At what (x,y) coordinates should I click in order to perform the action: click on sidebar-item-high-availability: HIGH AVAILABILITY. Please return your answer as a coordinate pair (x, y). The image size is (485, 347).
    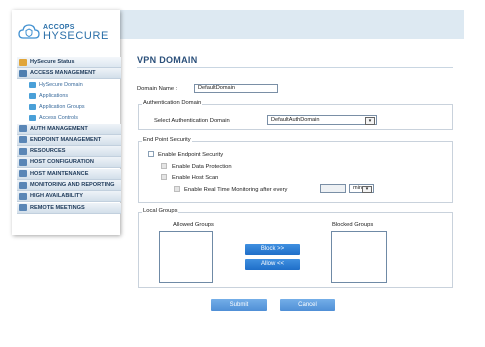
    Looking at the image, I should click on (69, 197).